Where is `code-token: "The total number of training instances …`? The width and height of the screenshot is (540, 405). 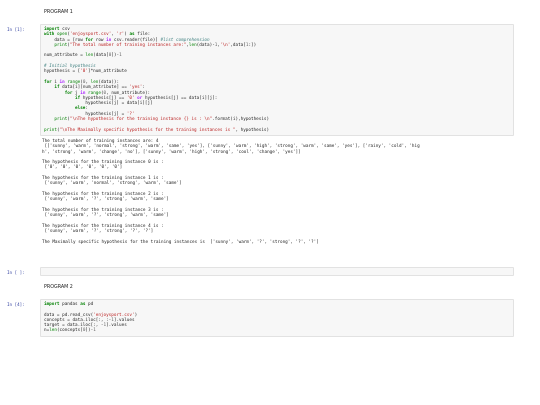
code-token: "The total number of training instances … is located at coordinates (128, 45).